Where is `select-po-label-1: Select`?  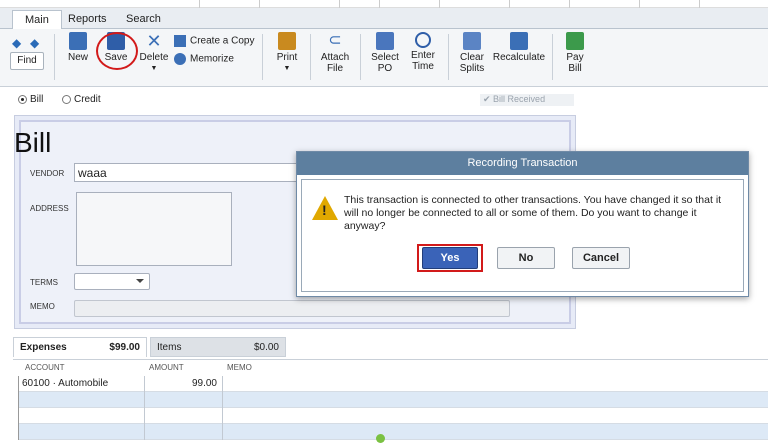
select-po-label-1: Select is located at coordinates (385, 57).